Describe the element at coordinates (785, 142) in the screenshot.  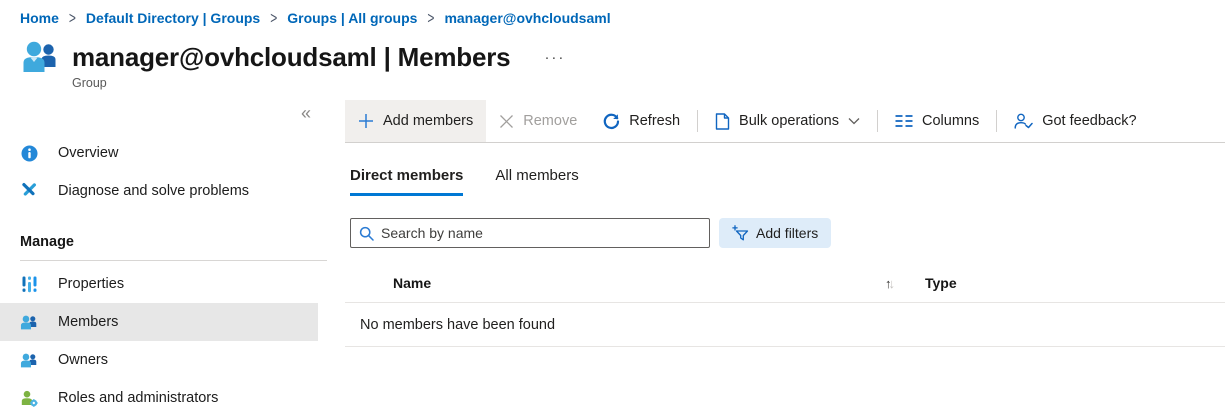
I see `toolbar-divider` at that location.